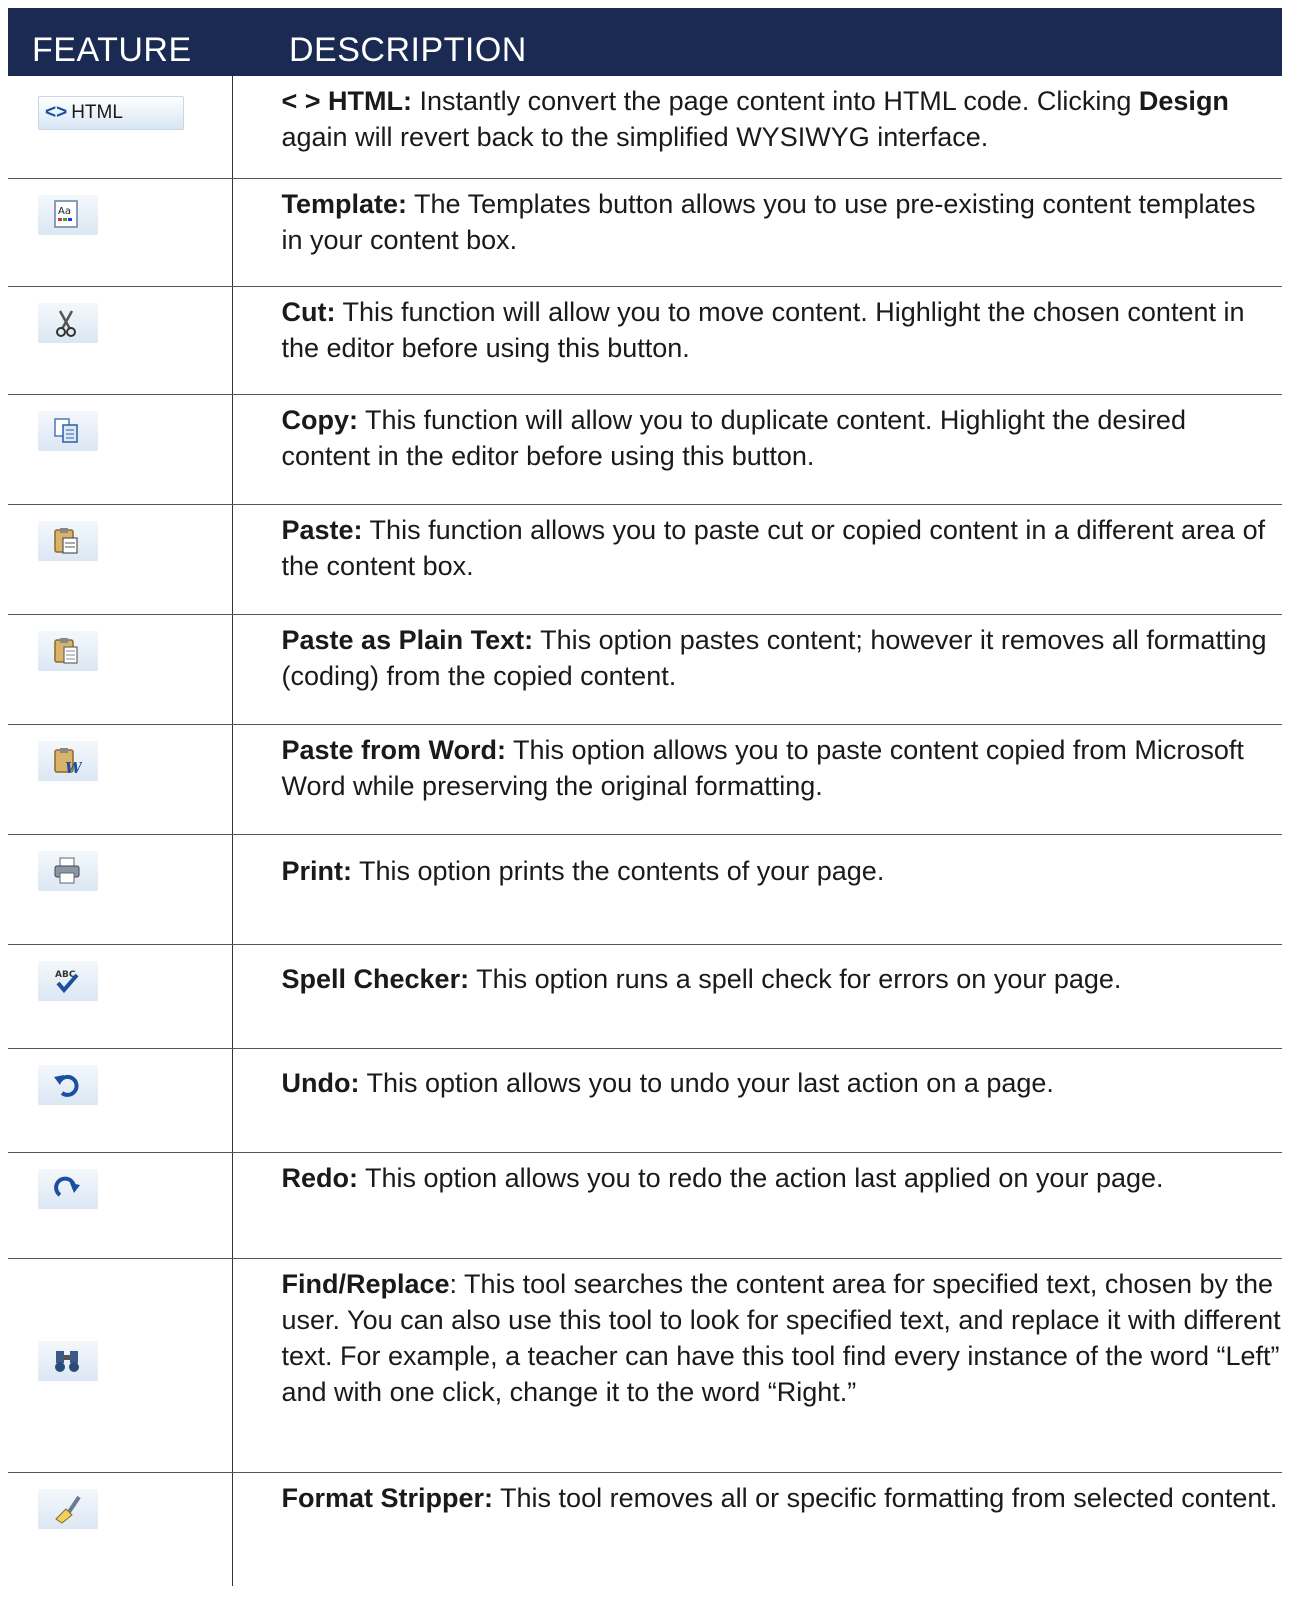  What do you see at coordinates (68, 650) in the screenshot?
I see `paste-plain-text-icon` at bounding box center [68, 650].